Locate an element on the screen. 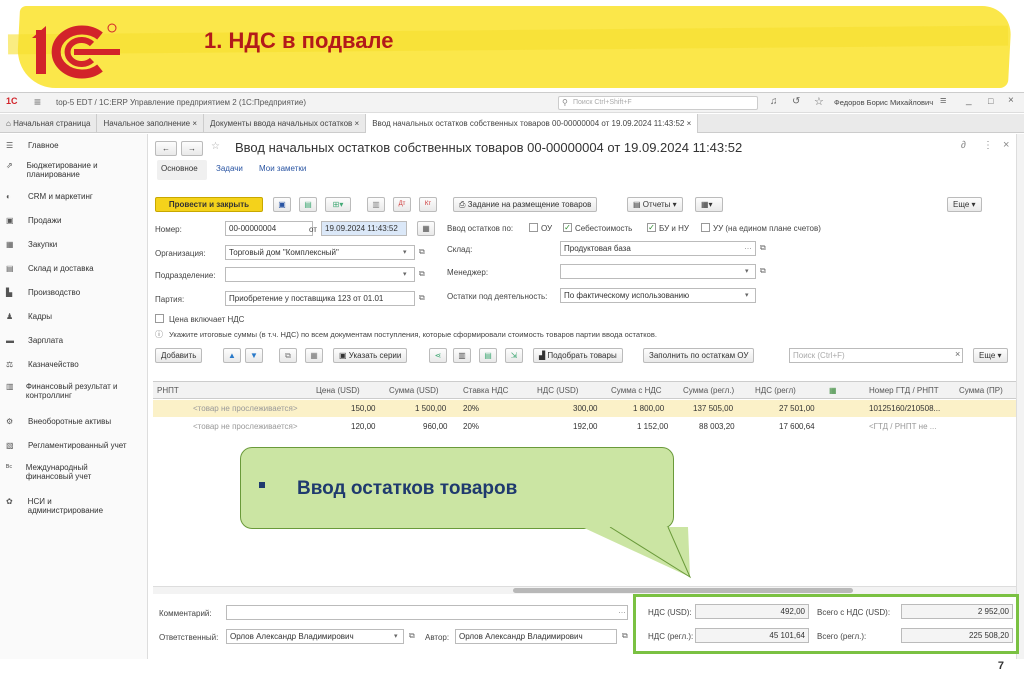 The height and width of the screenshot is (676, 1024). save-icon: ▣ is located at coordinates (282, 204).